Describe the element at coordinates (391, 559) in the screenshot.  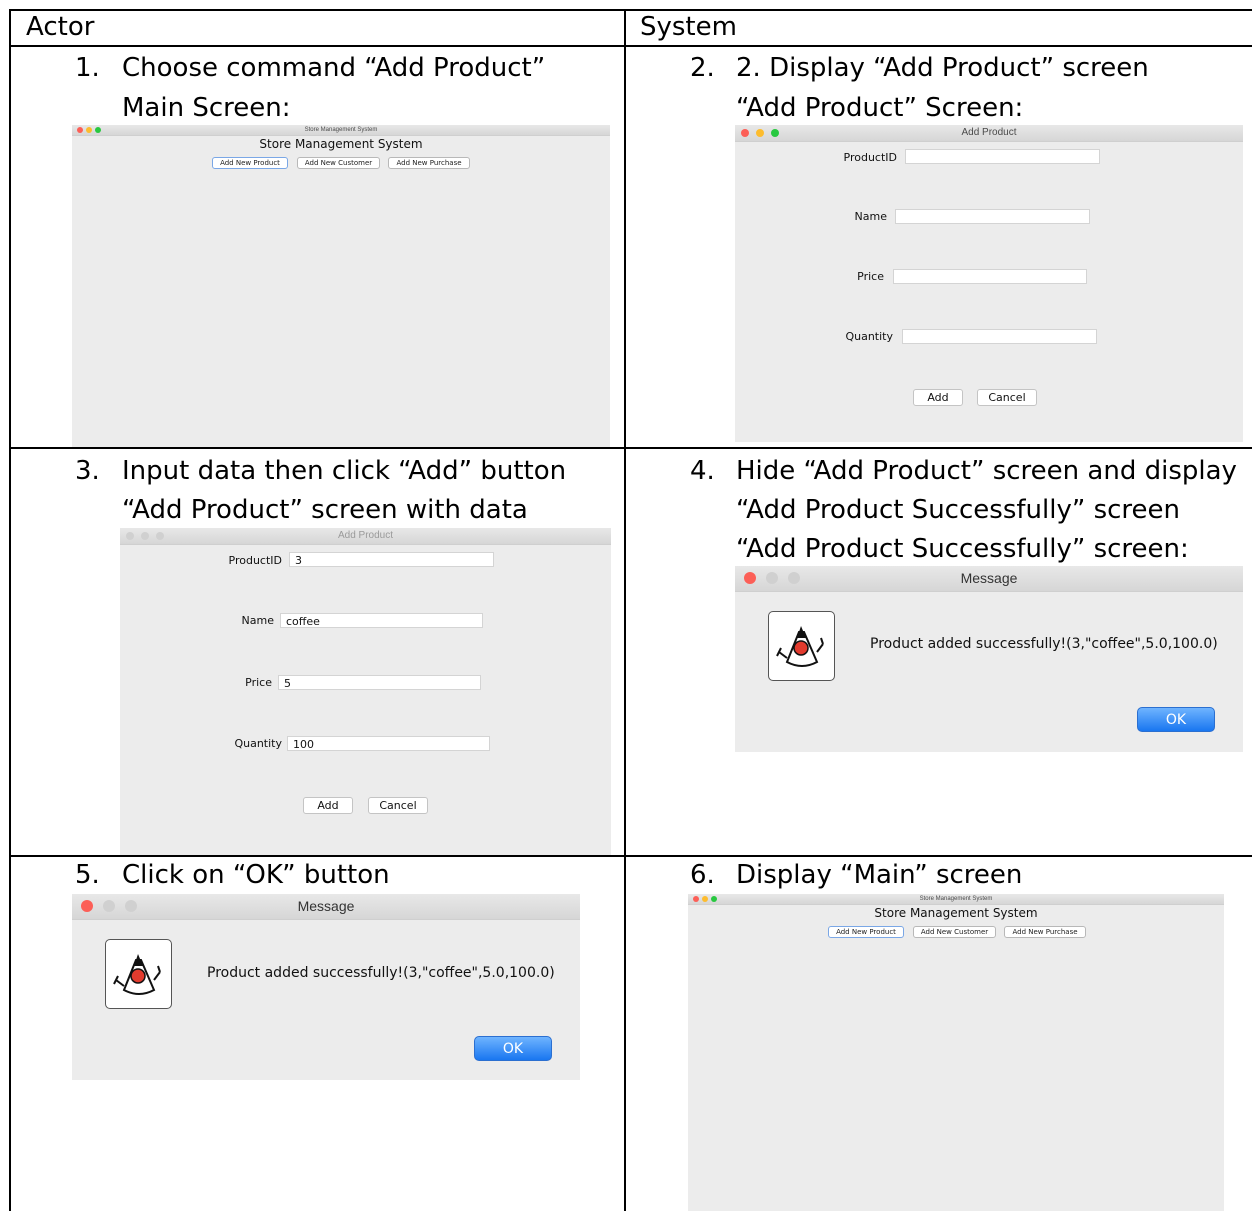
I see `productid-field: 3` at that location.